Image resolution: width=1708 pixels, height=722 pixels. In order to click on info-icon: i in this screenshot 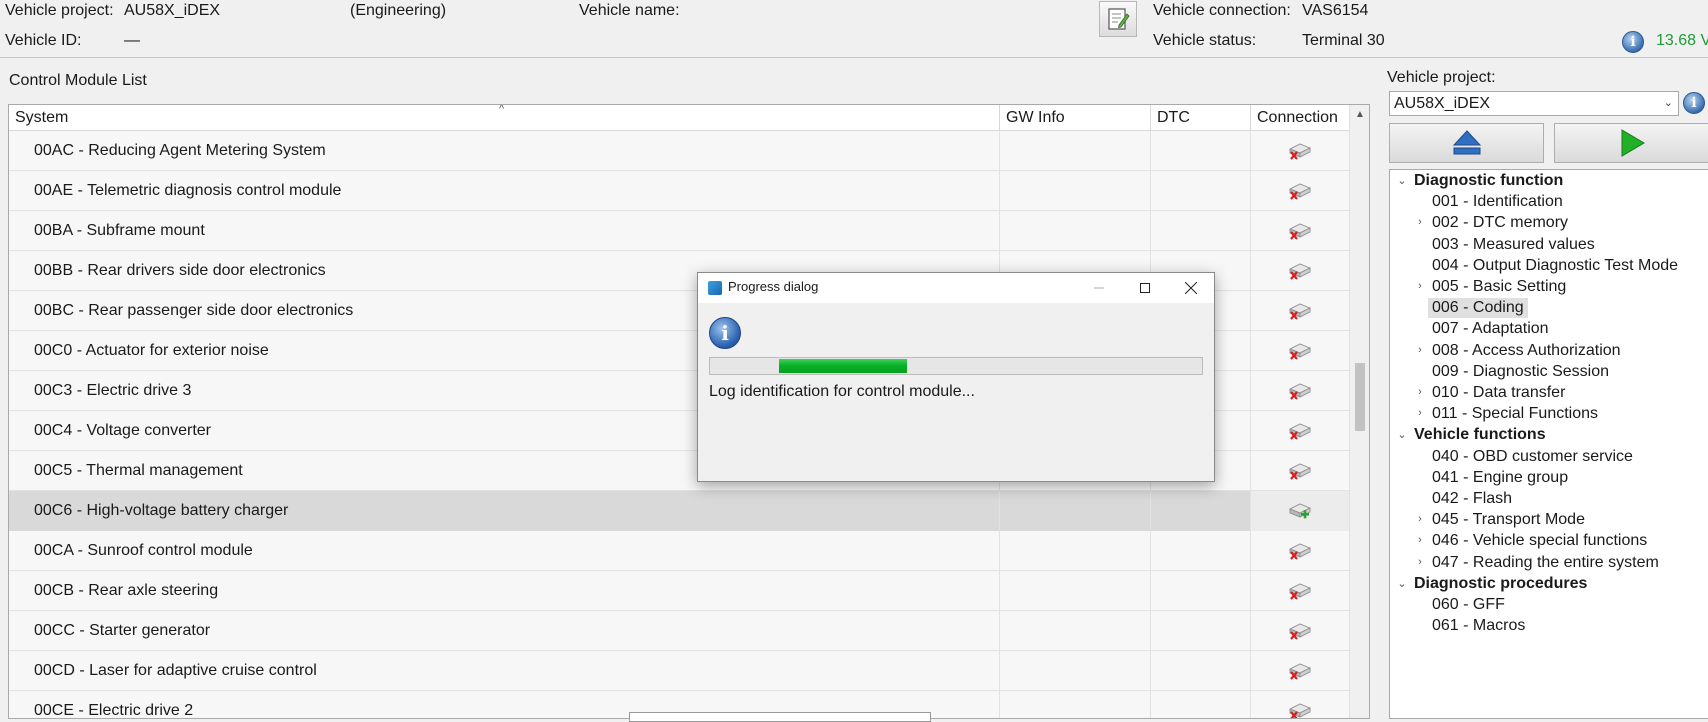, I will do `click(1633, 42)`.